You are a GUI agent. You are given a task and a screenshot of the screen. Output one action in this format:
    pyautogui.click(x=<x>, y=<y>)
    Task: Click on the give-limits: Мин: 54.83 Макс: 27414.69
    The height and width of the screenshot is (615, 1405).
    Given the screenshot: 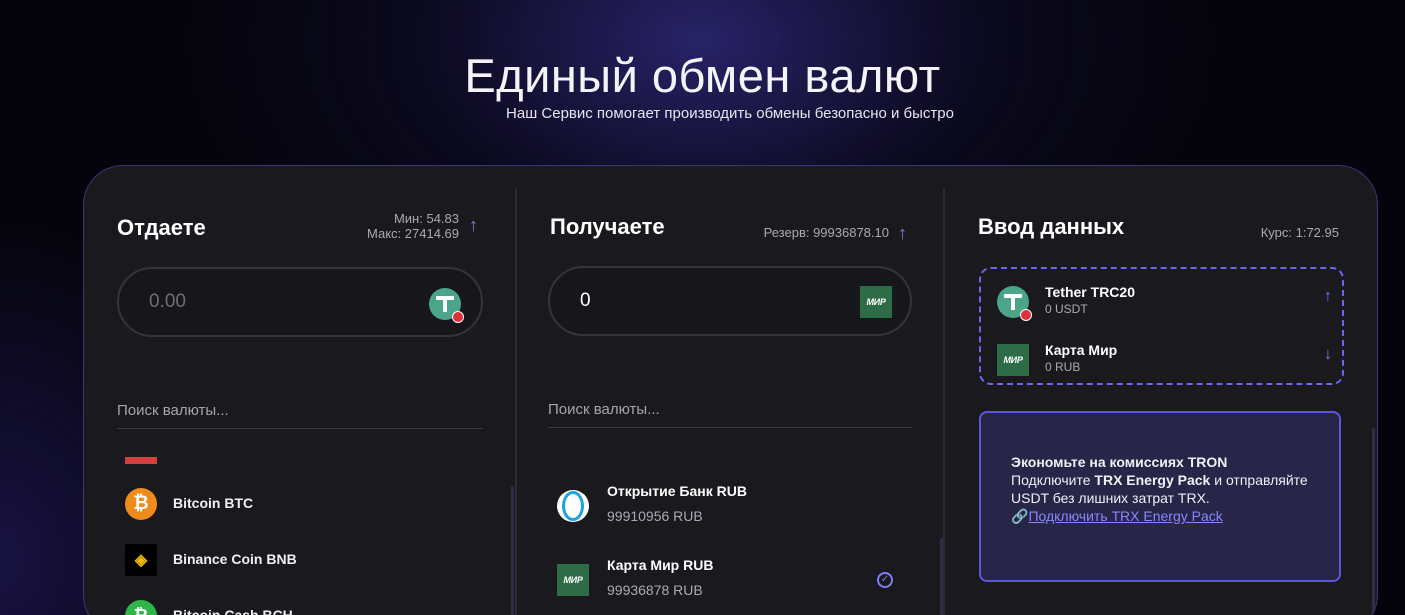 What is the action you would take?
    pyautogui.click(x=399, y=226)
    